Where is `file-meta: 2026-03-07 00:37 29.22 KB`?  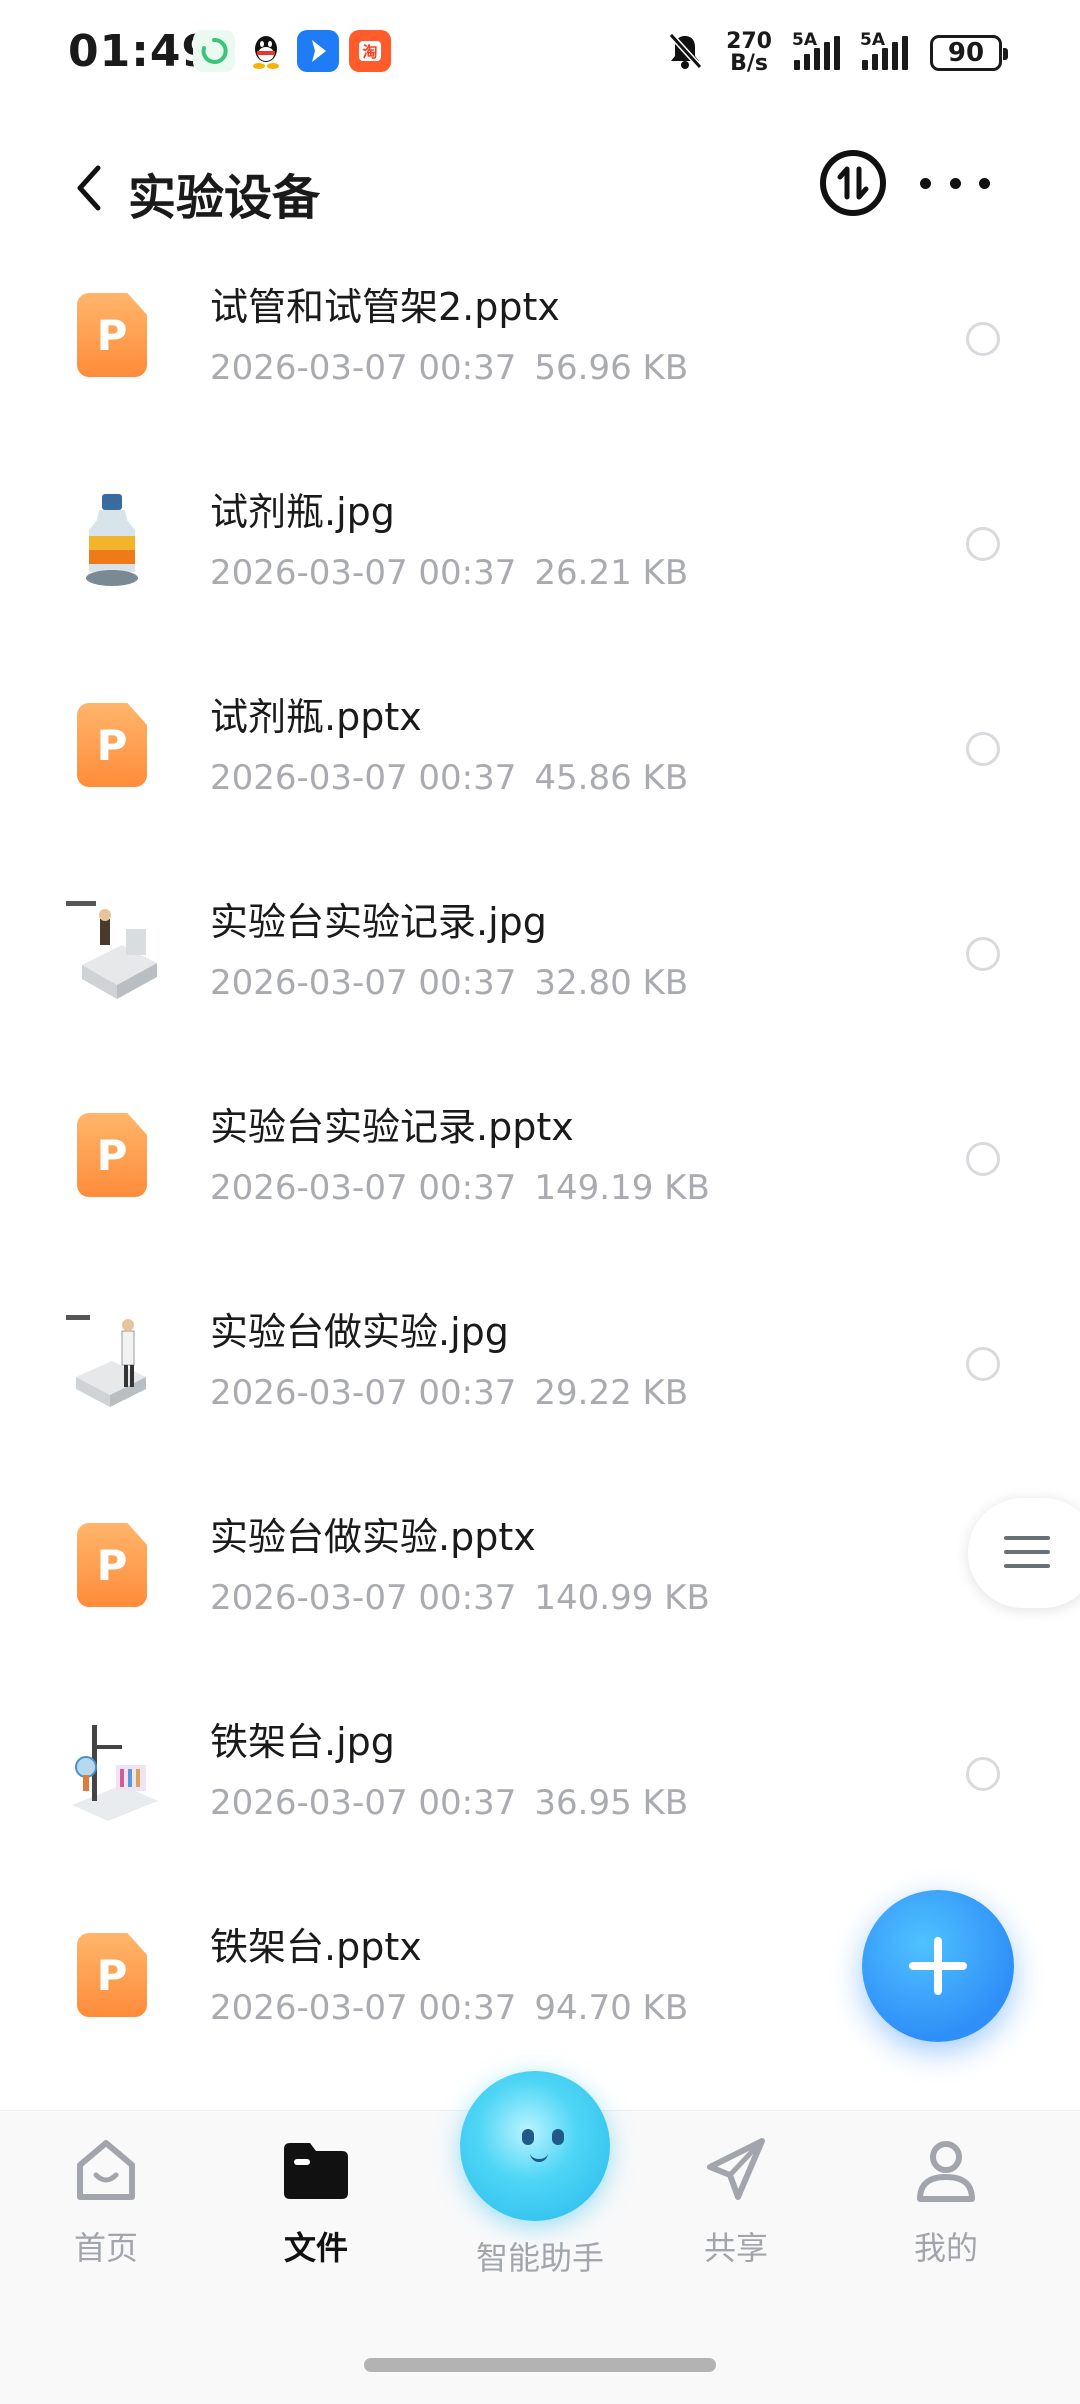 file-meta: 2026-03-07 00:37 29.22 KB is located at coordinates (449, 1393).